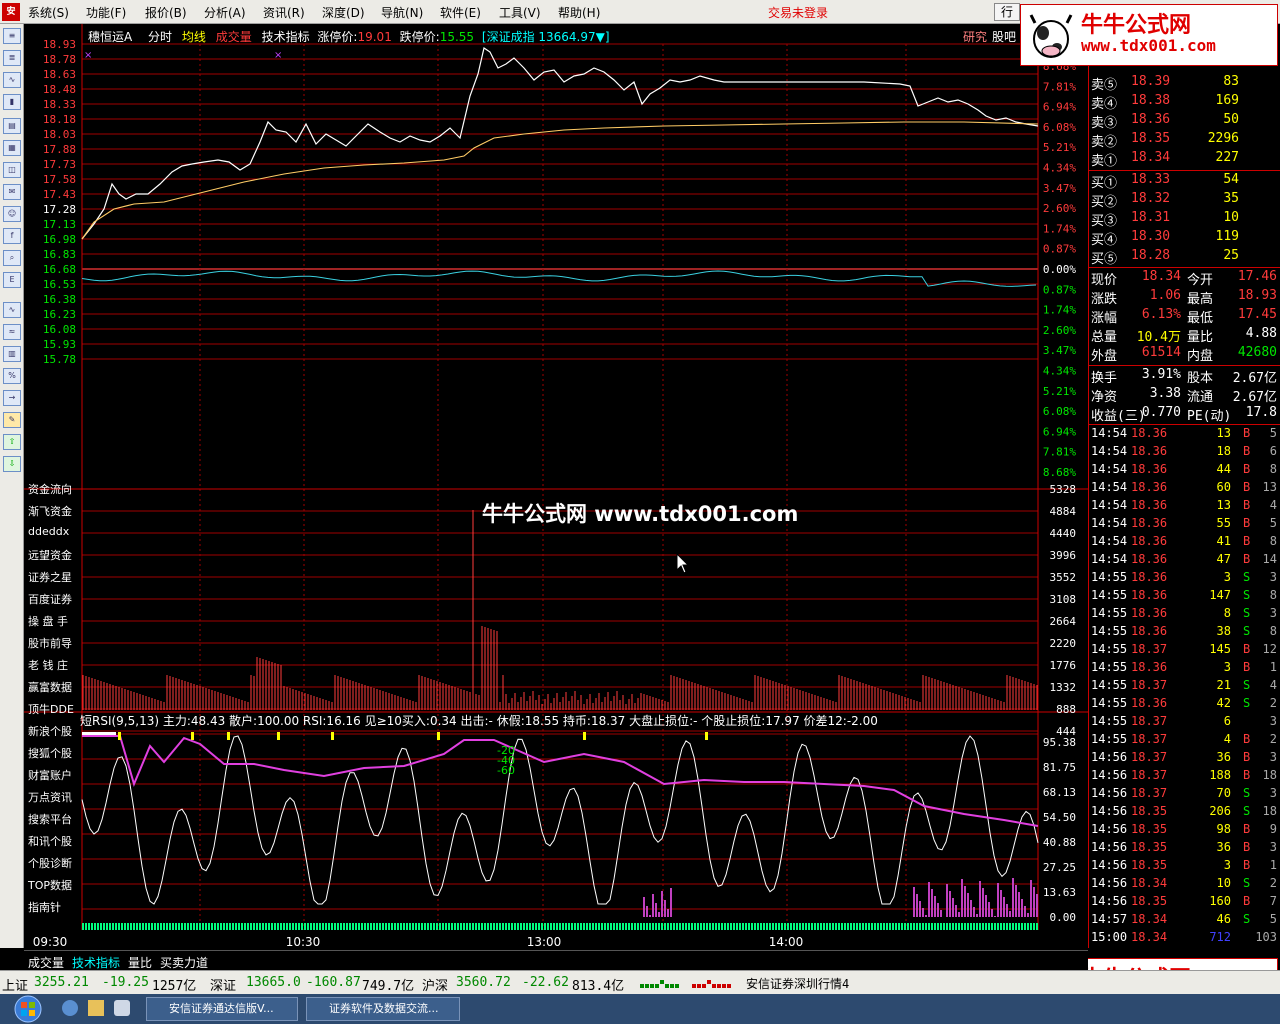 The image size is (1280, 1024). Describe the element at coordinates (50, 753) in the screenshot. I see `side-menu-item: 搜狐个股` at that location.